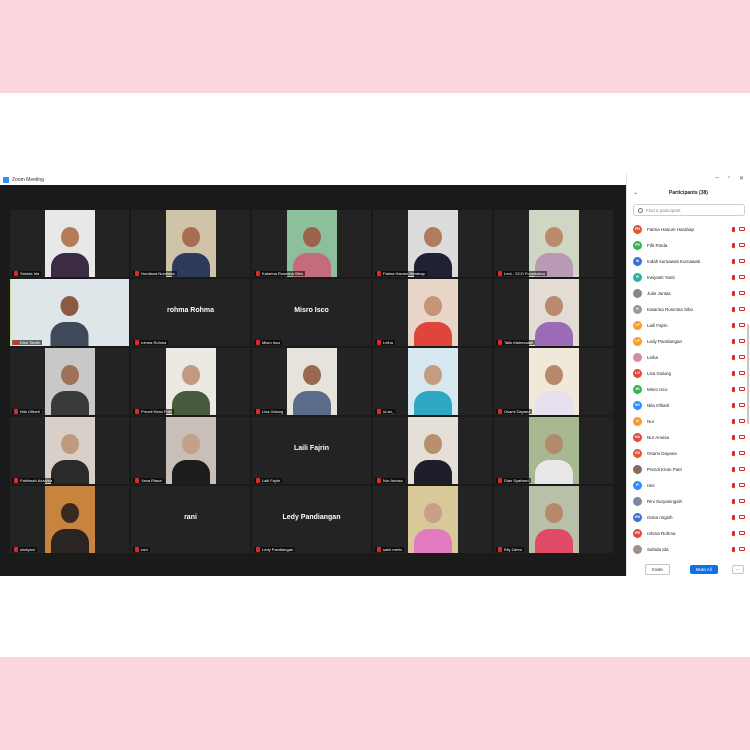 The width and height of the screenshot is (750, 750). I want to click on video-tile: Leiha, so click(432, 312).